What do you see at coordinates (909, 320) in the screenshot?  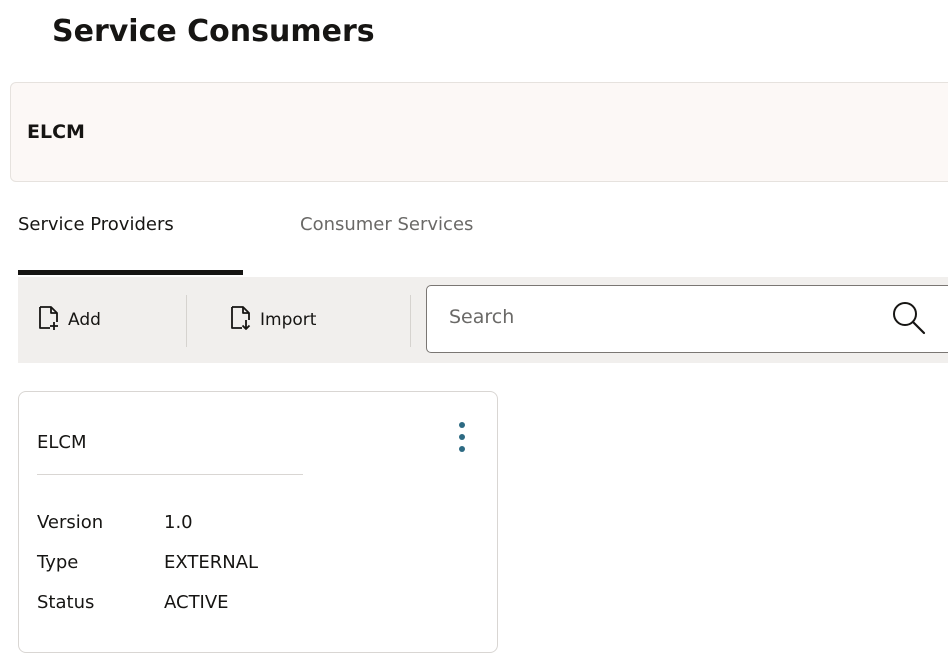 I see `search-icon` at bounding box center [909, 320].